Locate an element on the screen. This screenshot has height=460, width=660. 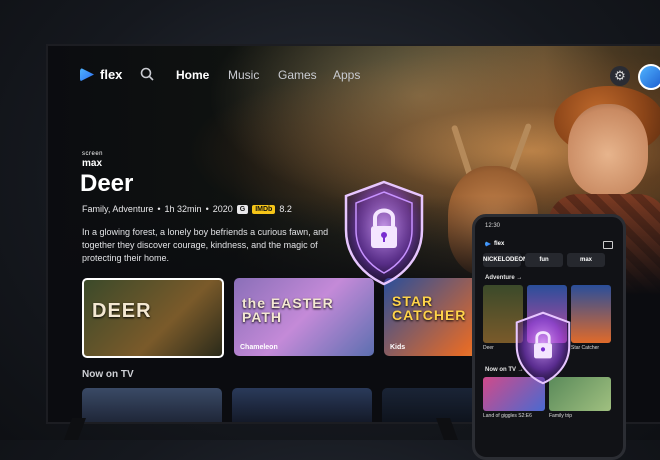
poster-image is located at coordinates (591, 314).